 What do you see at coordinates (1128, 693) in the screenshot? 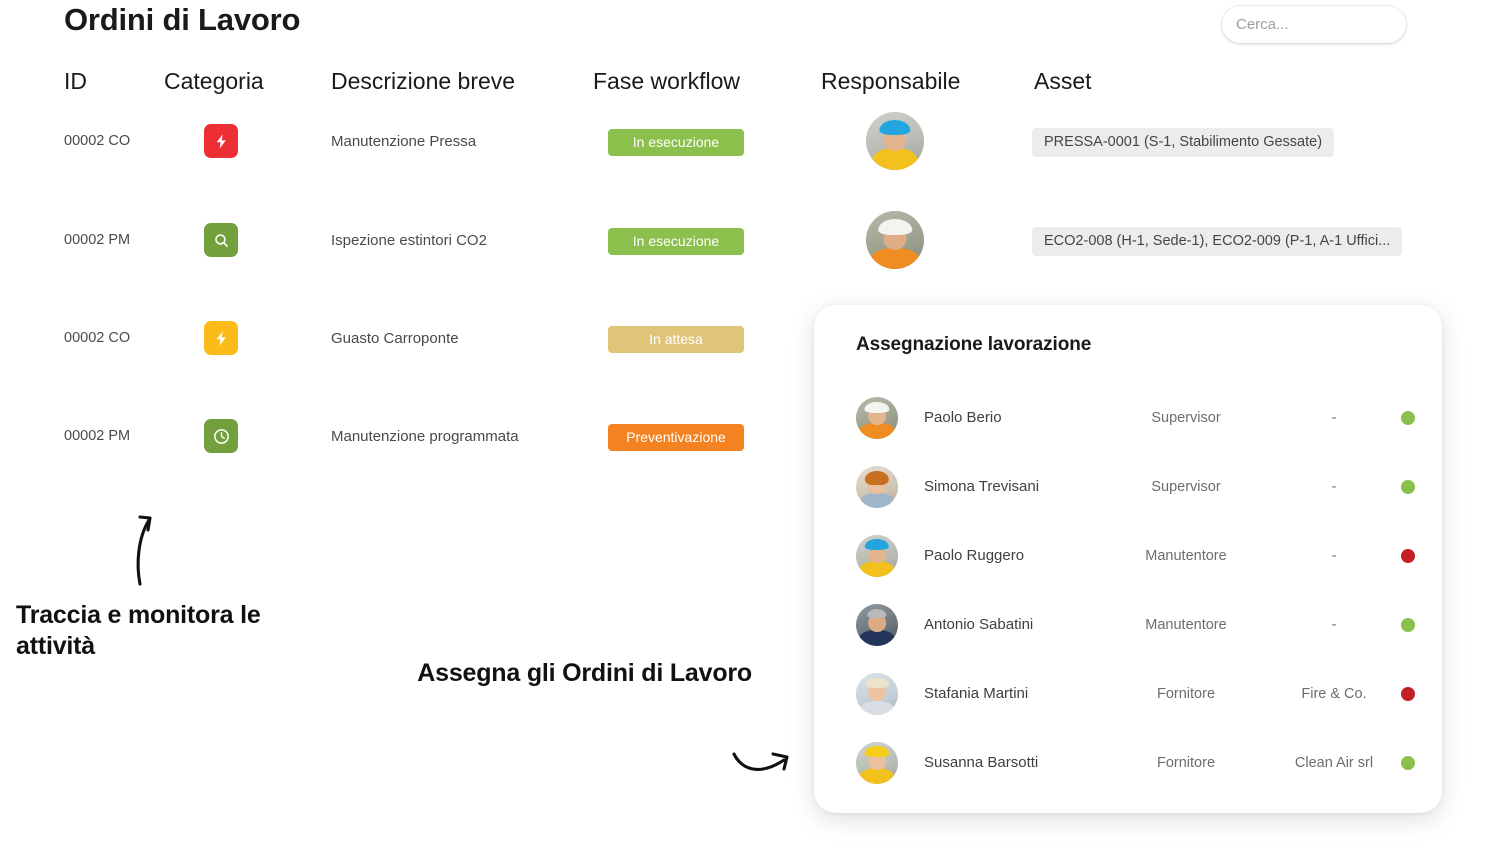
I see `list-item: Stafania Martini Fornitore Fire & Co.` at bounding box center [1128, 693].